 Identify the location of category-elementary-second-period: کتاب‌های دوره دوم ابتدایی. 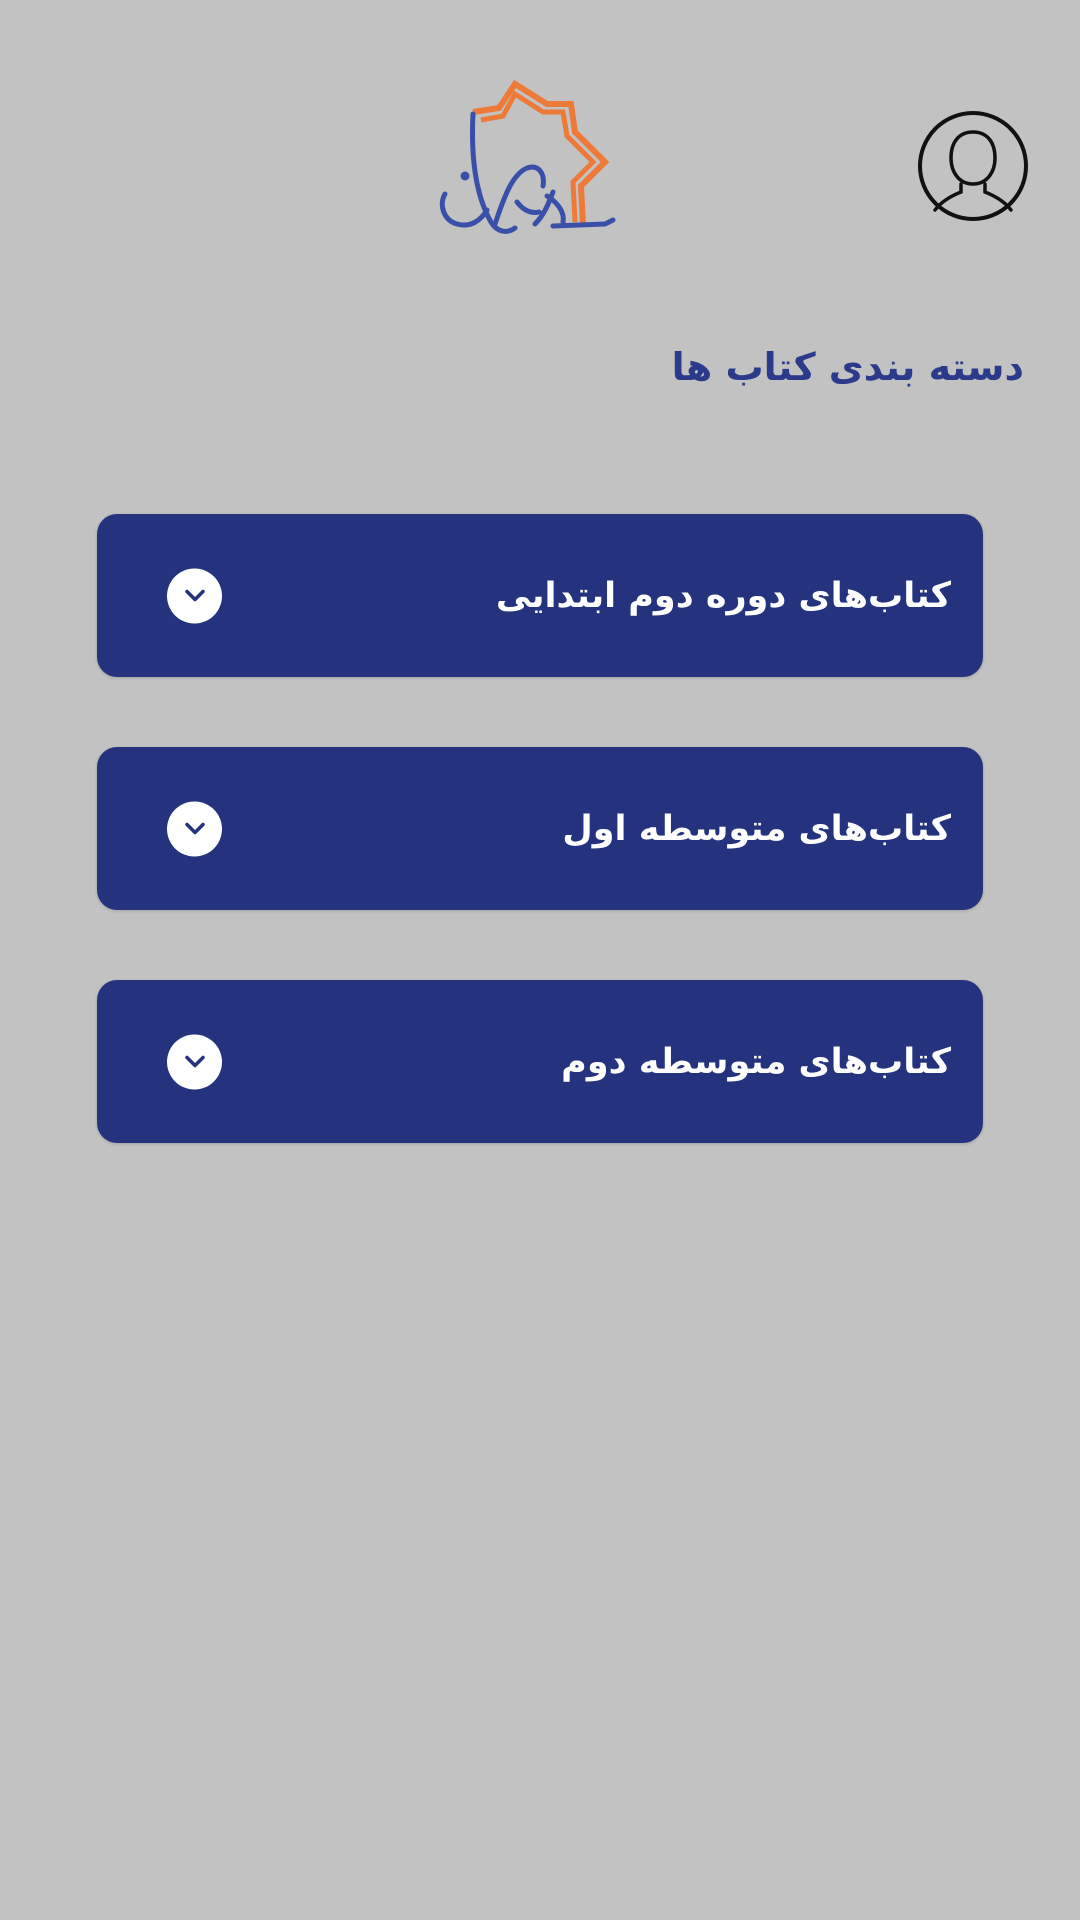
(540, 595).